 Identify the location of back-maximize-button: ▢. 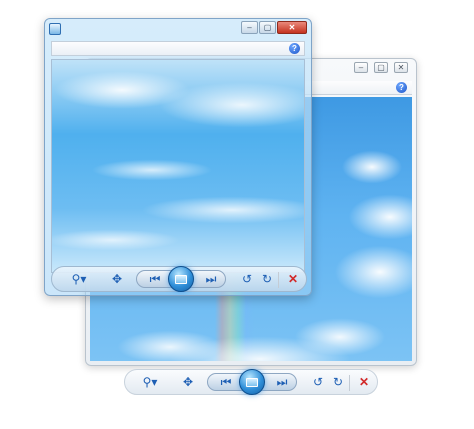
(381, 67).